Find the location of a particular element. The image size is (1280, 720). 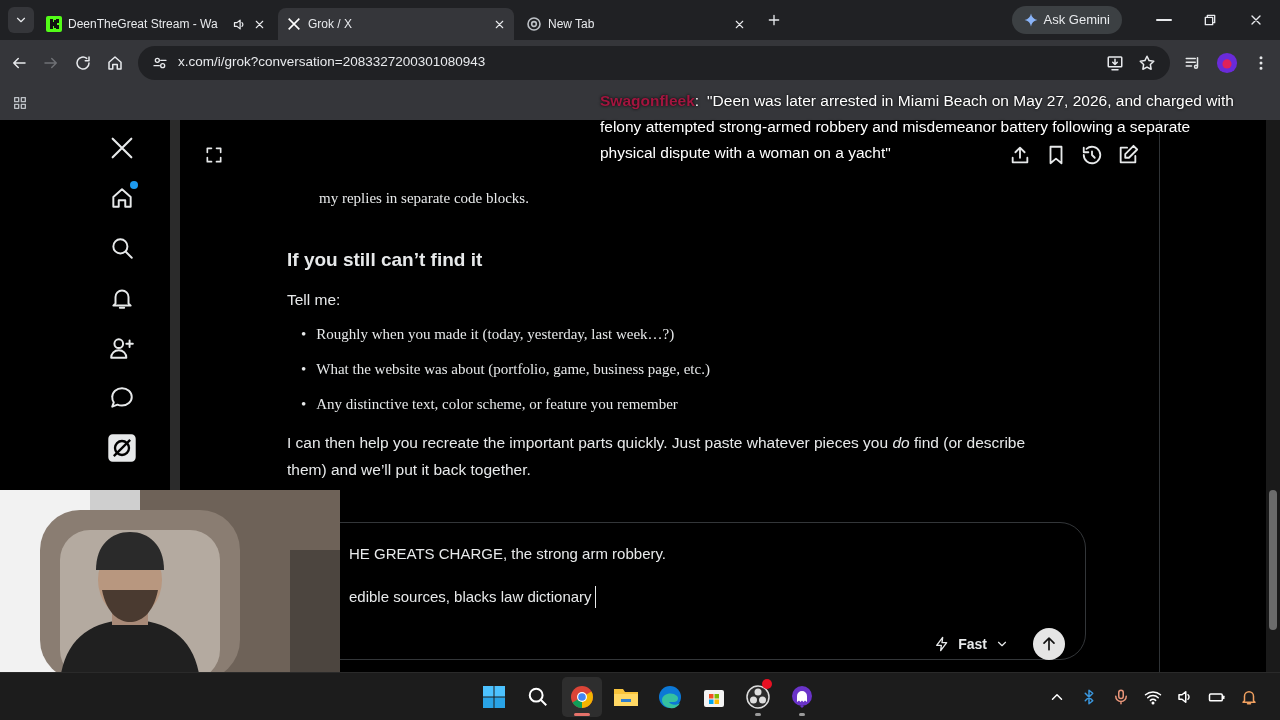

list-item: What the website was about (portfolio, game, business page, etc.) is located at coordinates (513, 370).